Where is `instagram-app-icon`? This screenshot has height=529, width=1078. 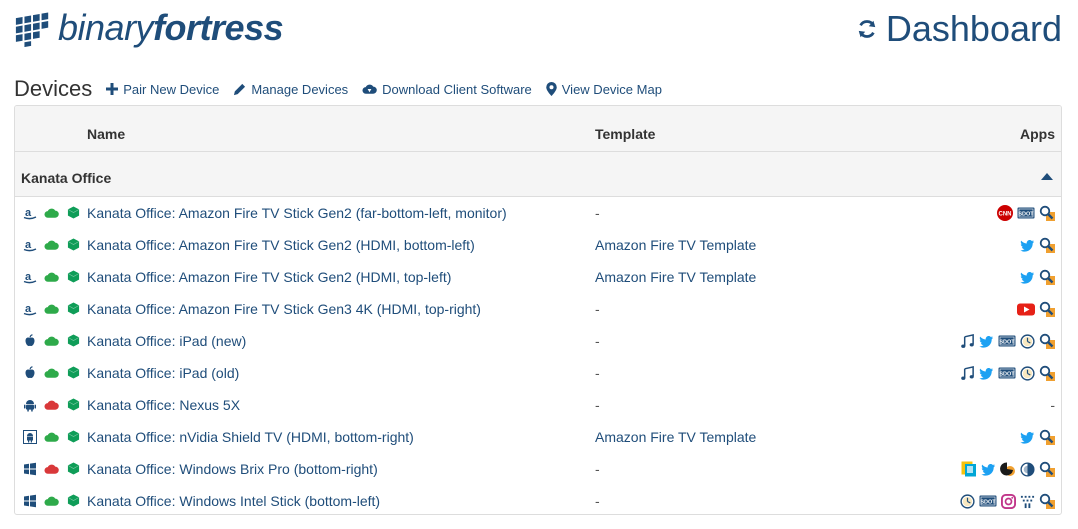
instagram-app-icon is located at coordinates (1008, 503).